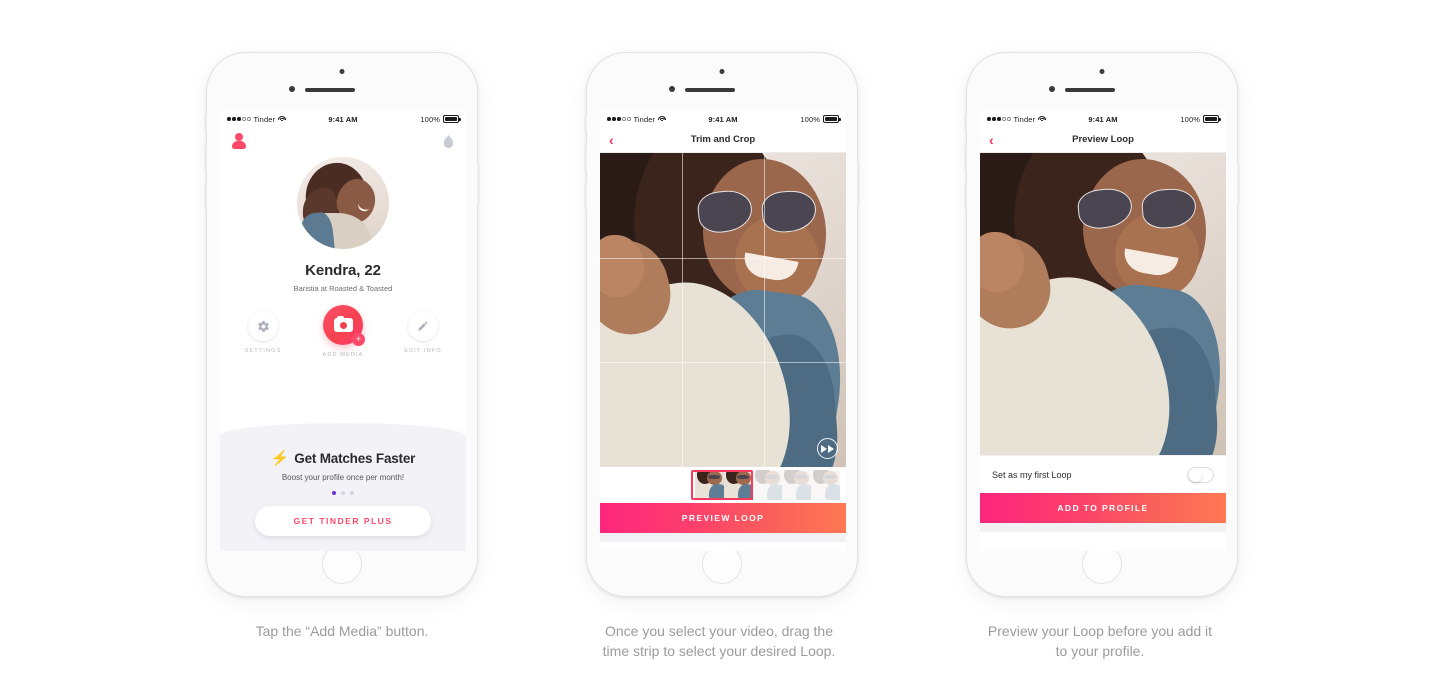  I want to click on avatar, so click(343, 203).